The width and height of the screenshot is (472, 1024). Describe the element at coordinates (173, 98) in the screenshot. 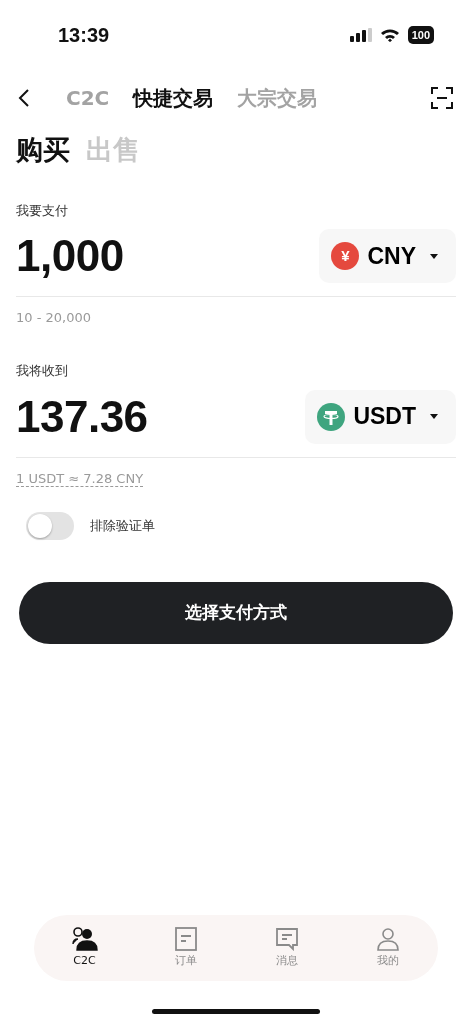

I see `nav-tab: 快捷交易` at that location.